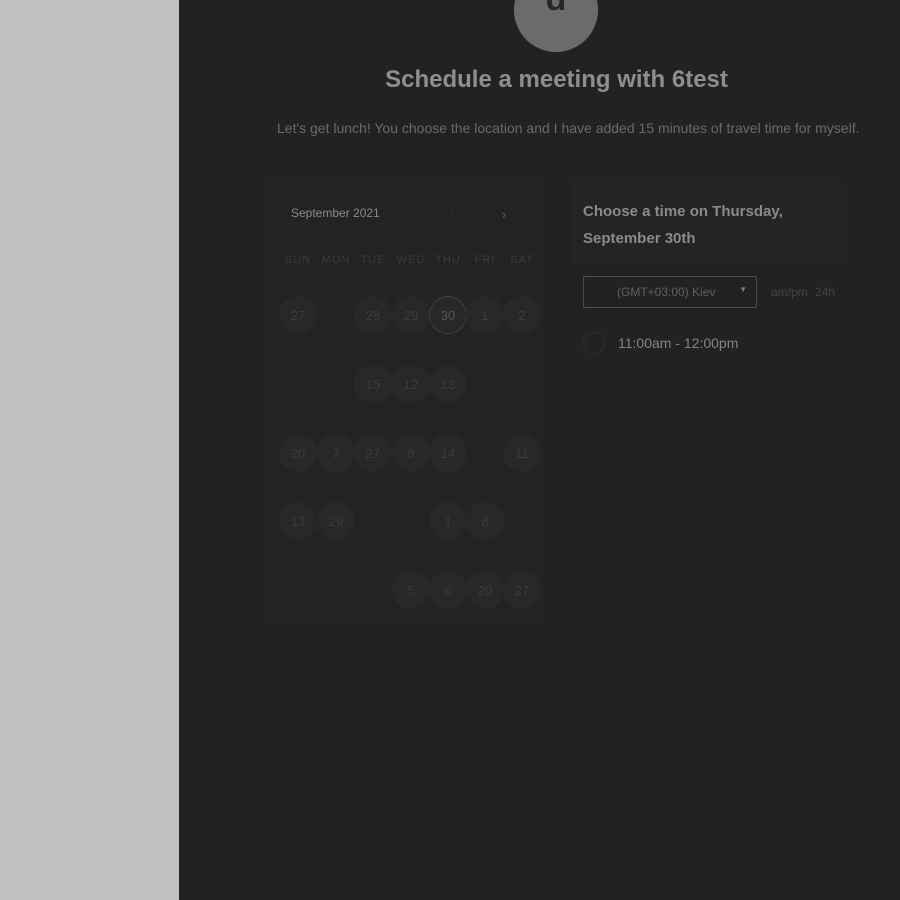 The image size is (900, 900). Describe the element at coordinates (556, 26) in the screenshot. I see `avatar: d` at that location.